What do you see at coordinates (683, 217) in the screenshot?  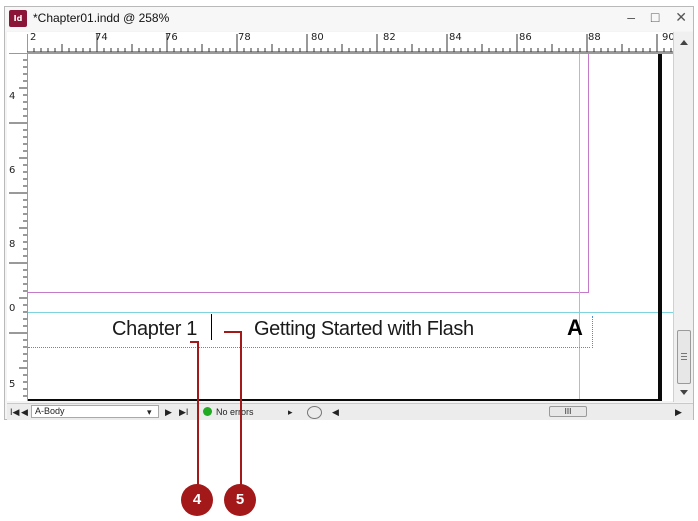 I see `vertical-scrollbar` at bounding box center [683, 217].